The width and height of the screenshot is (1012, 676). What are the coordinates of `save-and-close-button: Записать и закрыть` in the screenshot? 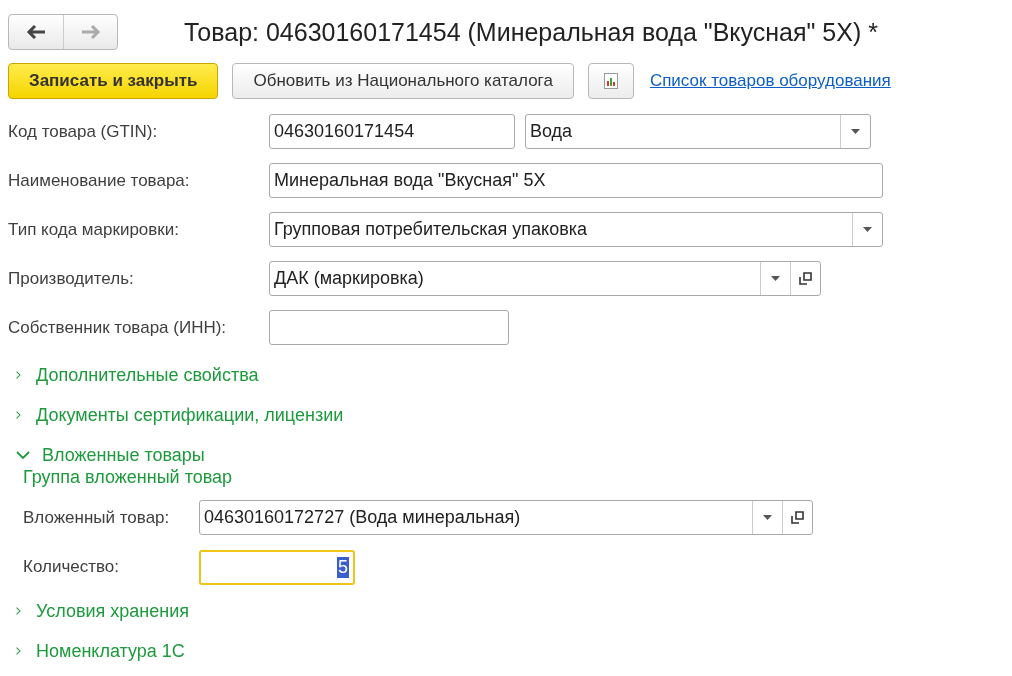 It's located at (113, 81).